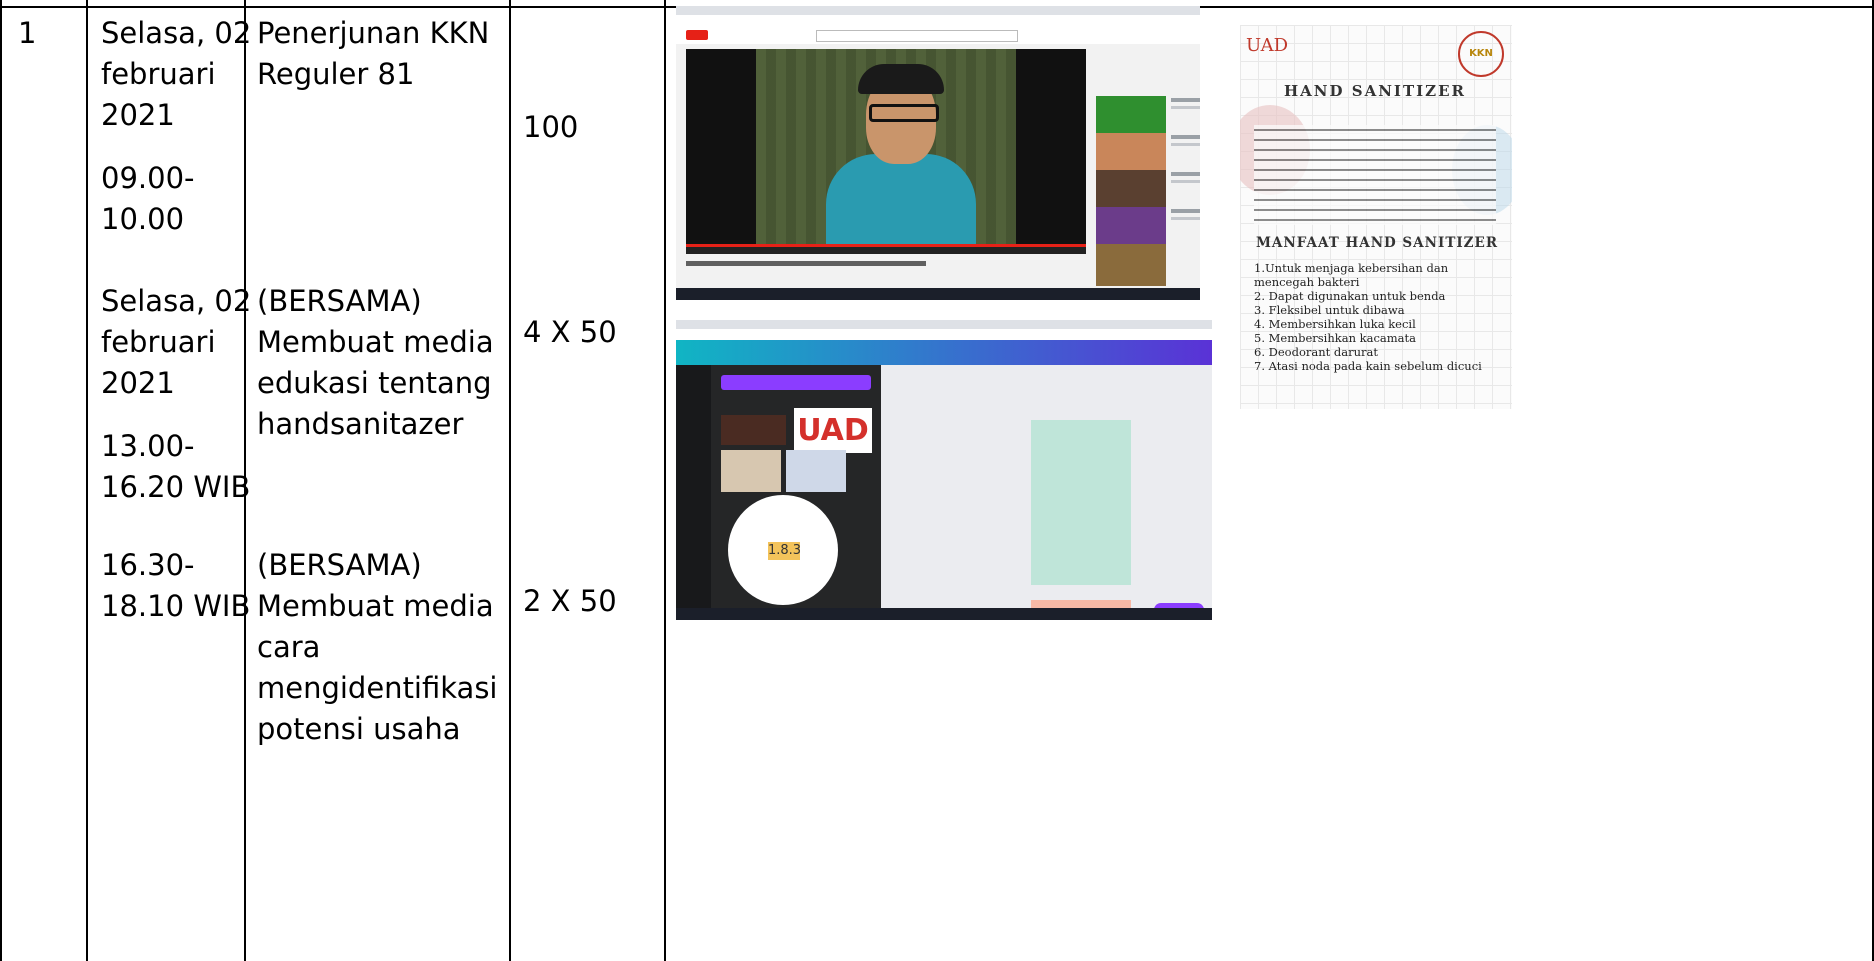 This screenshot has width=1874, height=961. Describe the element at coordinates (570, 332) in the screenshot. I see `duration-2: 4 X 50` at that location.